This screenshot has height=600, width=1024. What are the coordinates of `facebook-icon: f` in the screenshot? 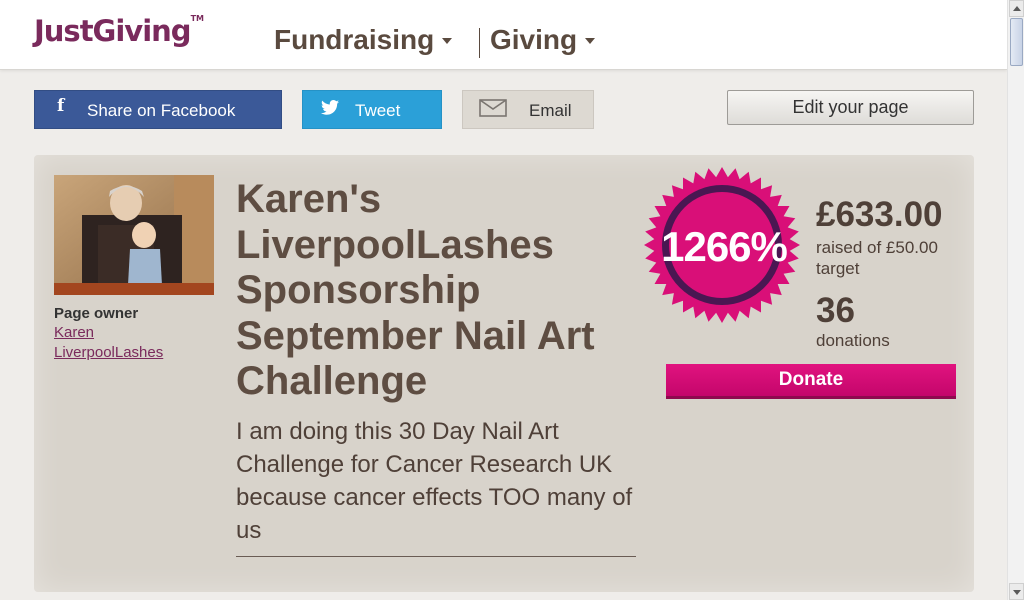 It's located at (61, 106).